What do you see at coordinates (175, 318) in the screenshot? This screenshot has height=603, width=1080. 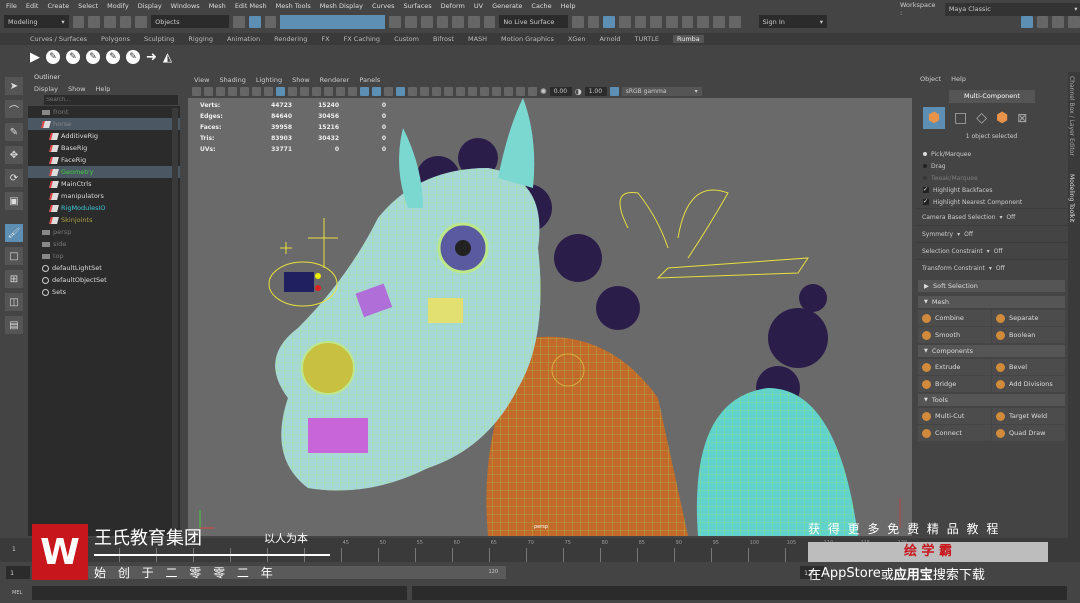 I see `outliner-scrollbar` at bounding box center [175, 318].